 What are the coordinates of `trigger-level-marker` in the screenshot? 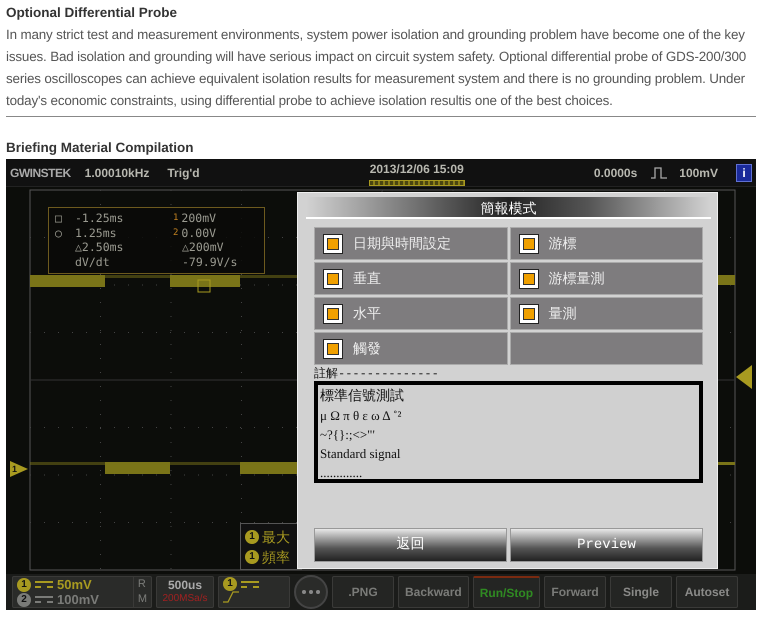 It's located at (744, 377).